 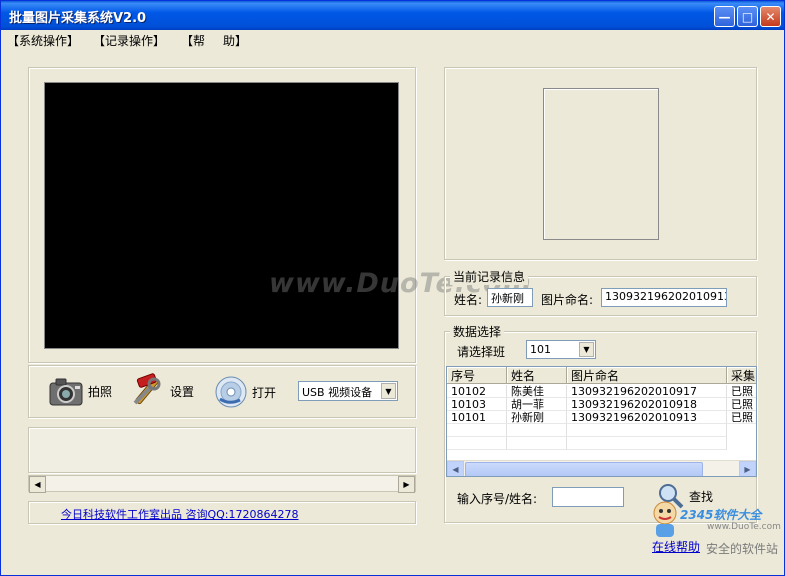 I want to click on column-header-capture: 采集, so click(x=741, y=375).